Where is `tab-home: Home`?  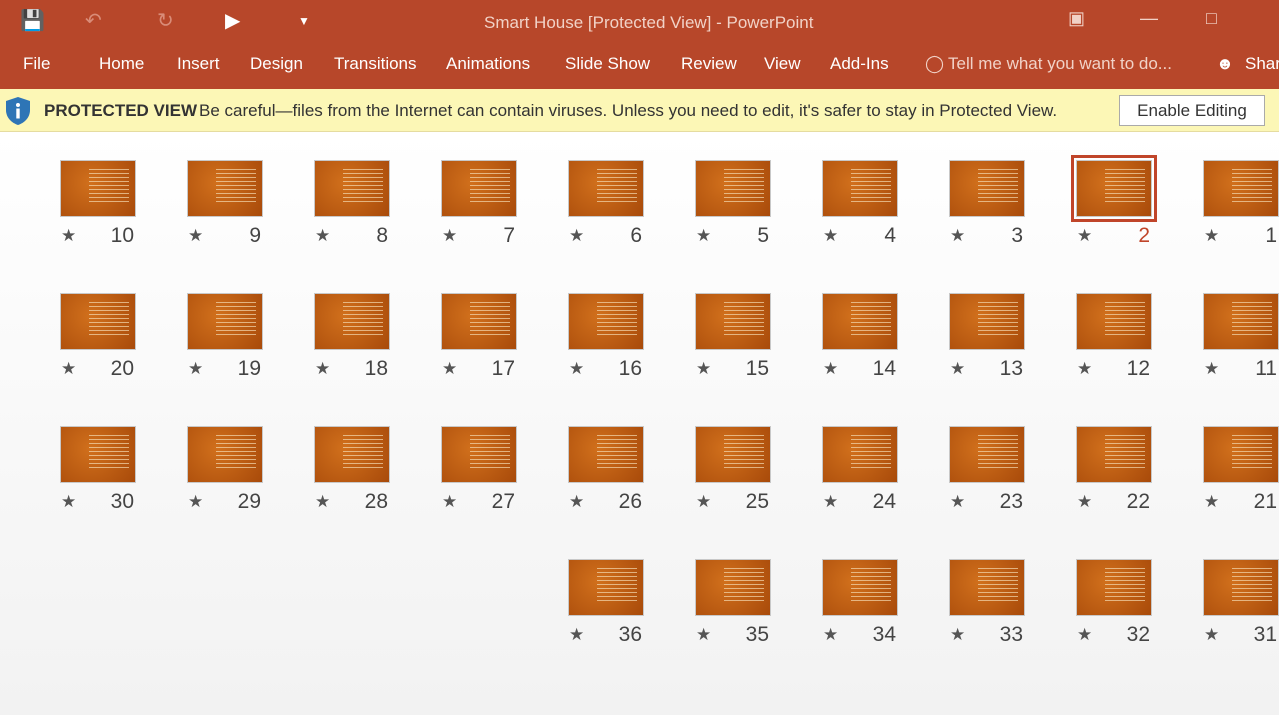 tab-home: Home is located at coordinates (121, 64).